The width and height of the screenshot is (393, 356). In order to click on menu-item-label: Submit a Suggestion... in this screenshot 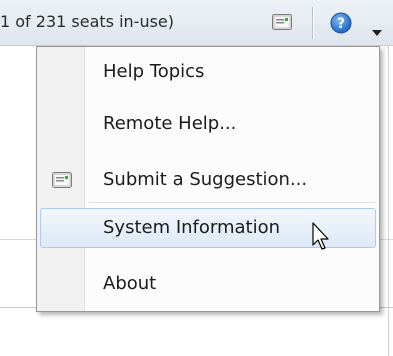, I will do `click(205, 179)`.